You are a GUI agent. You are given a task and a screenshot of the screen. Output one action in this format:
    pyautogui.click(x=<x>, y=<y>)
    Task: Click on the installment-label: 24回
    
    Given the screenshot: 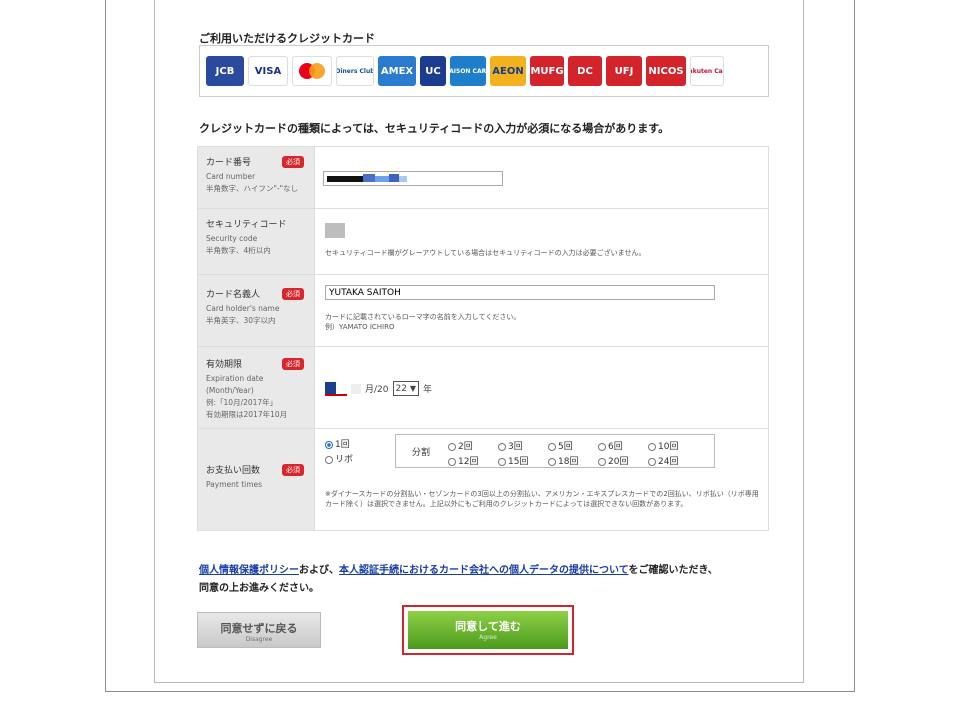 What is the action you would take?
    pyautogui.click(x=668, y=462)
    